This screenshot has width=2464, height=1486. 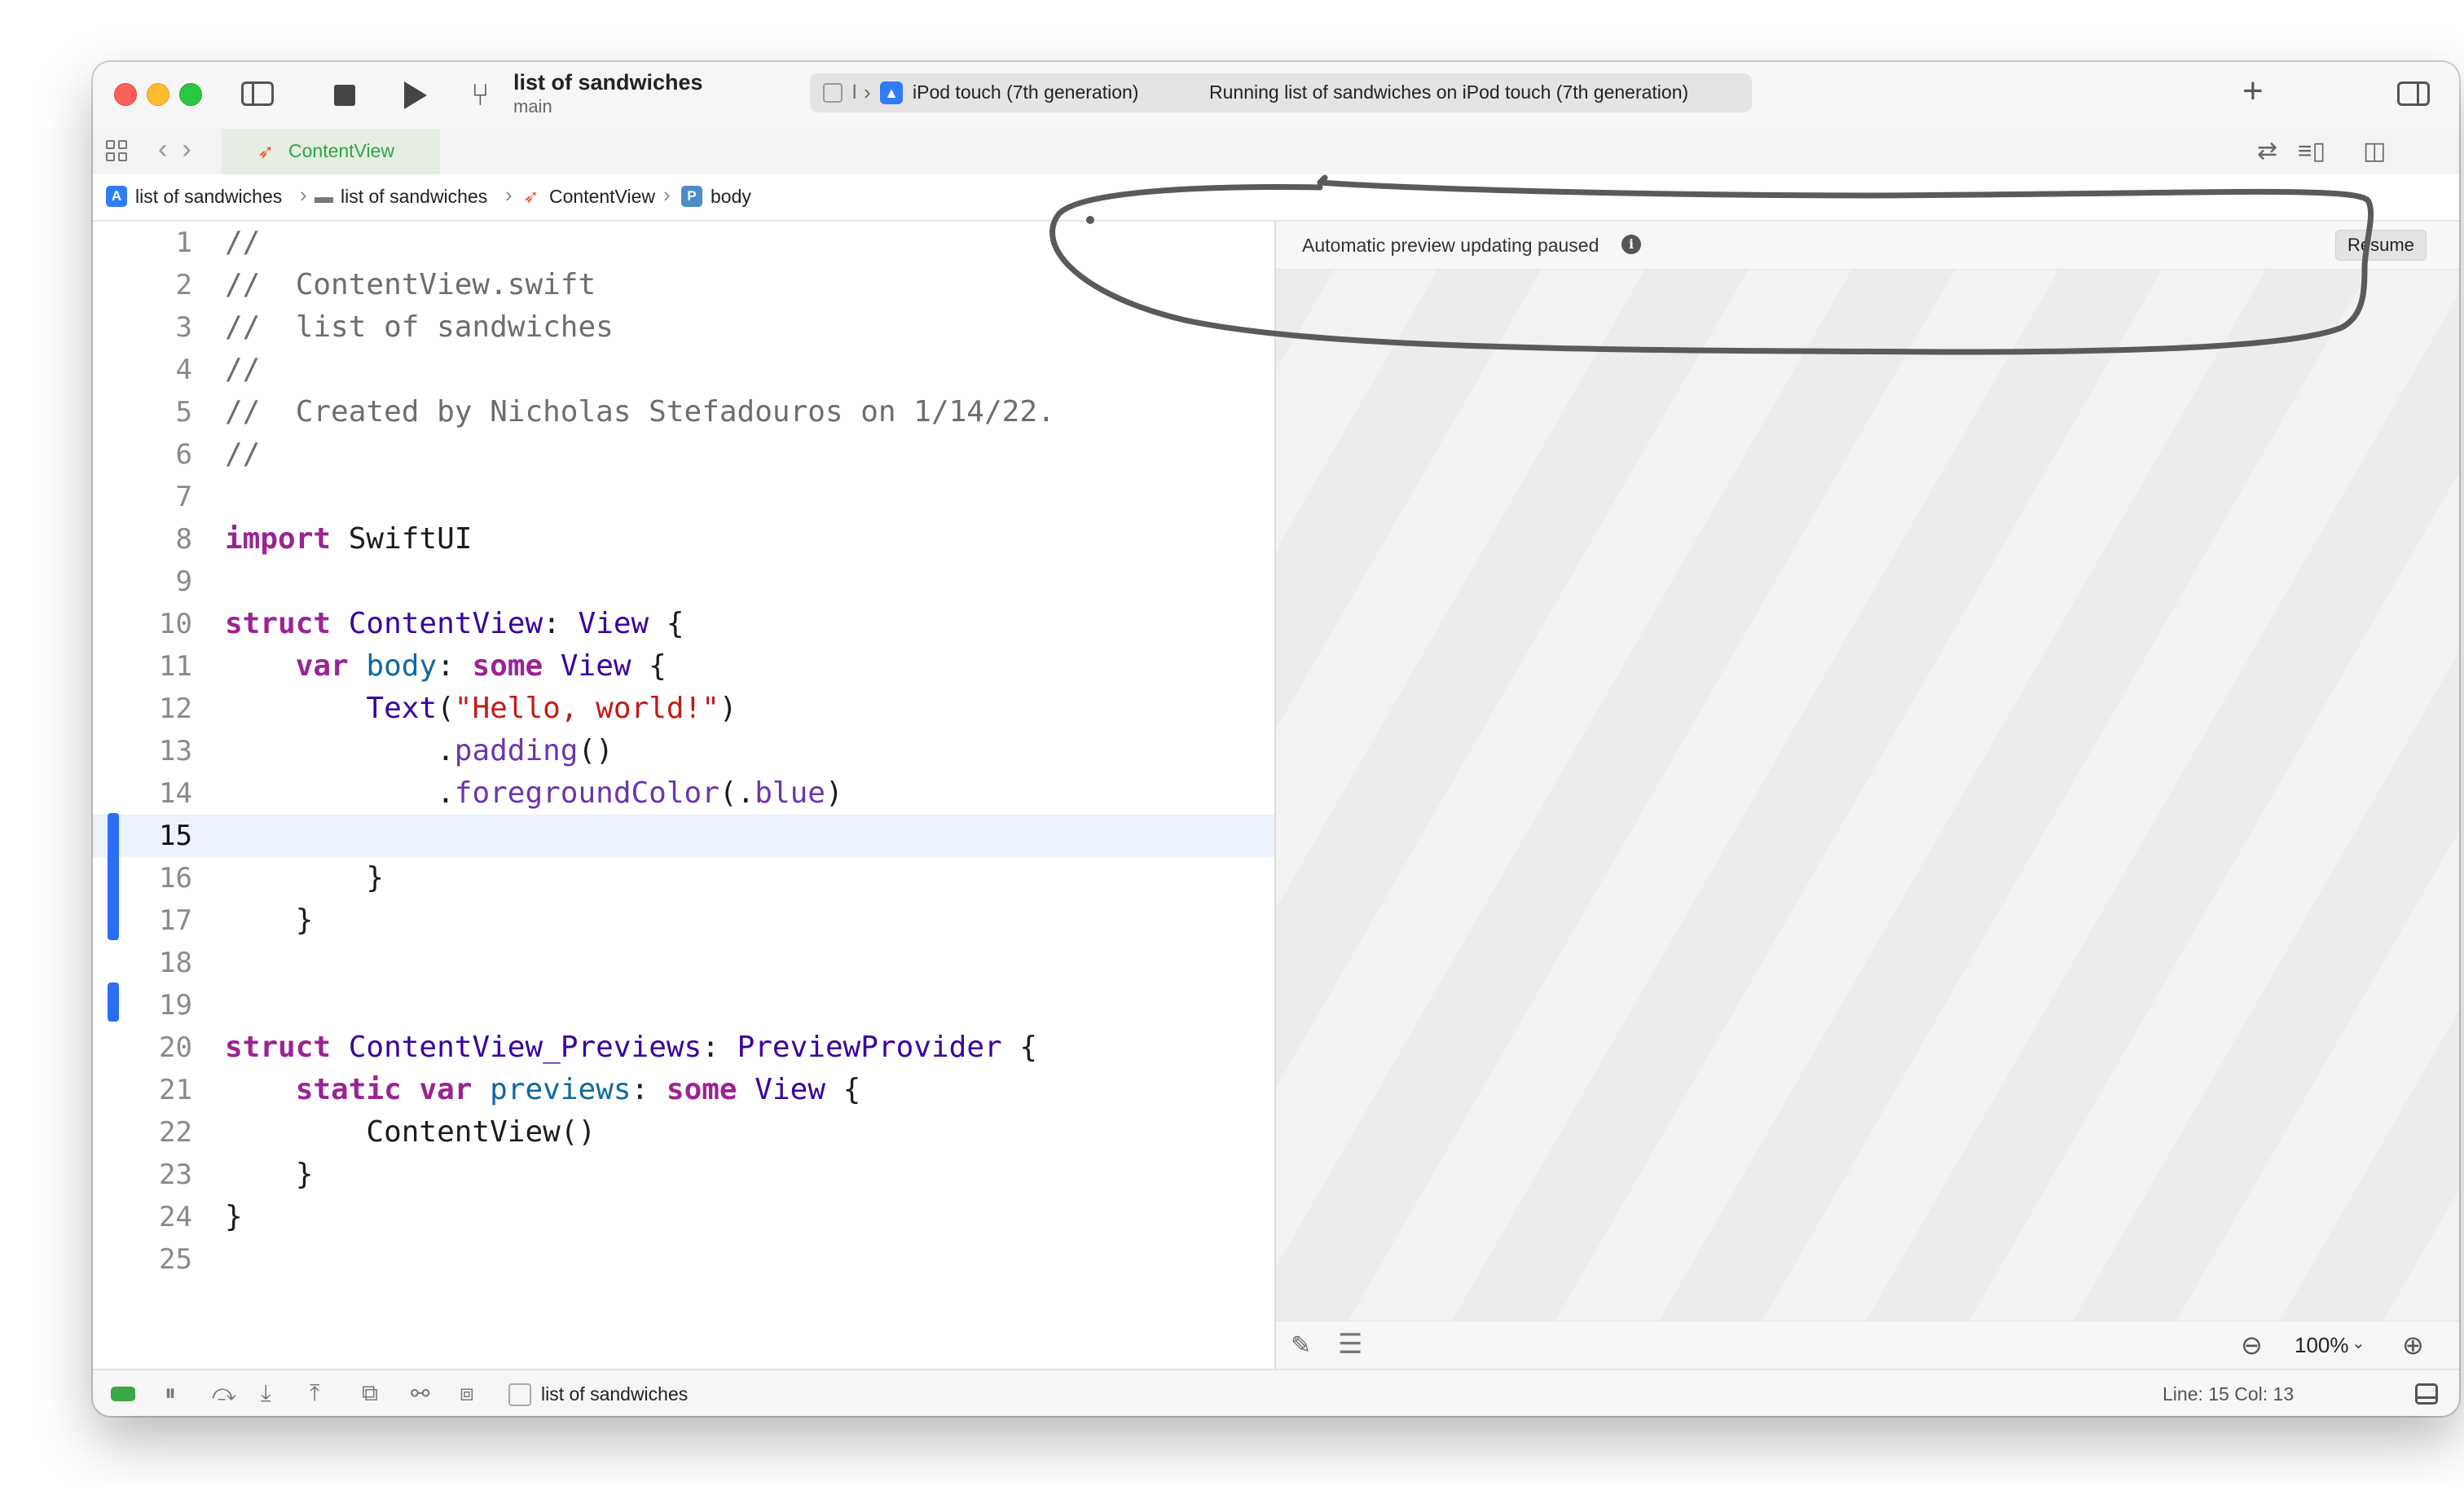 I want to click on line-number: 6, so click(x=167, y=454).